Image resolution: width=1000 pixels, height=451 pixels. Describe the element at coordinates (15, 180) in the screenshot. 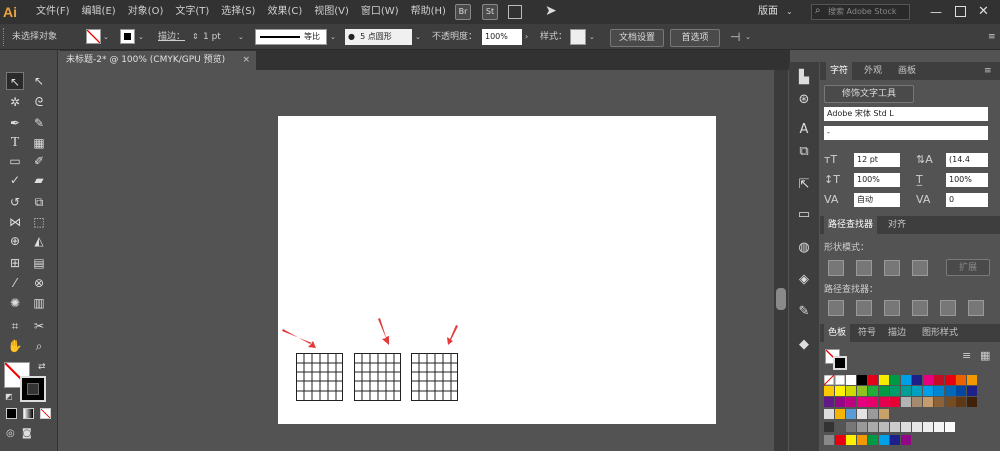

I see `shaper-tool-icon: ✓` at that location.